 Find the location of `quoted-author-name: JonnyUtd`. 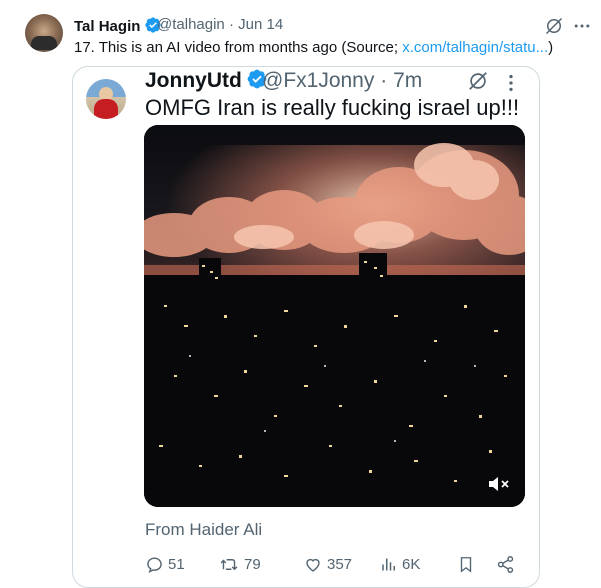

quoted-author-name: JonnyUtd is located at coordinates (206, 80).